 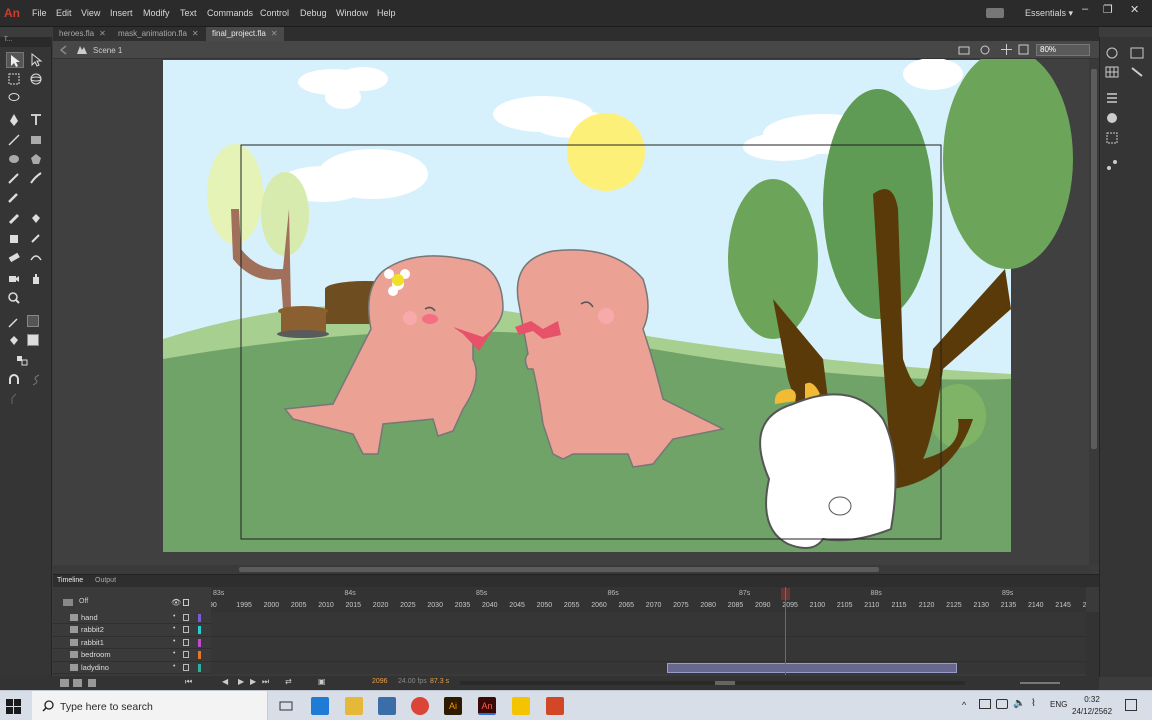 What do you see at coordinates (37, 238) in the screenshot?
I see `eyedropper-tool-icon` at bounding box center [37, 238].